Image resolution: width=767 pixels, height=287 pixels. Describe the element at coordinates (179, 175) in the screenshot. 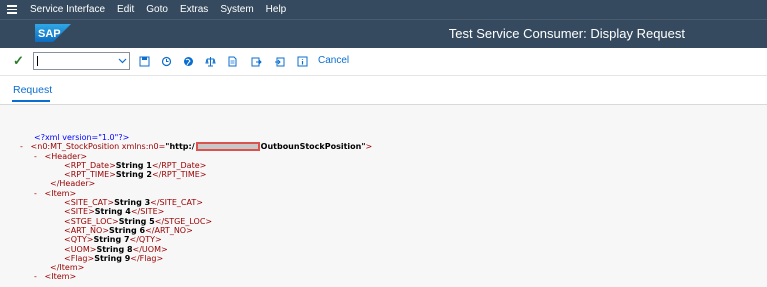

I see `xml-tag: </RPT_TIME>` at that location.